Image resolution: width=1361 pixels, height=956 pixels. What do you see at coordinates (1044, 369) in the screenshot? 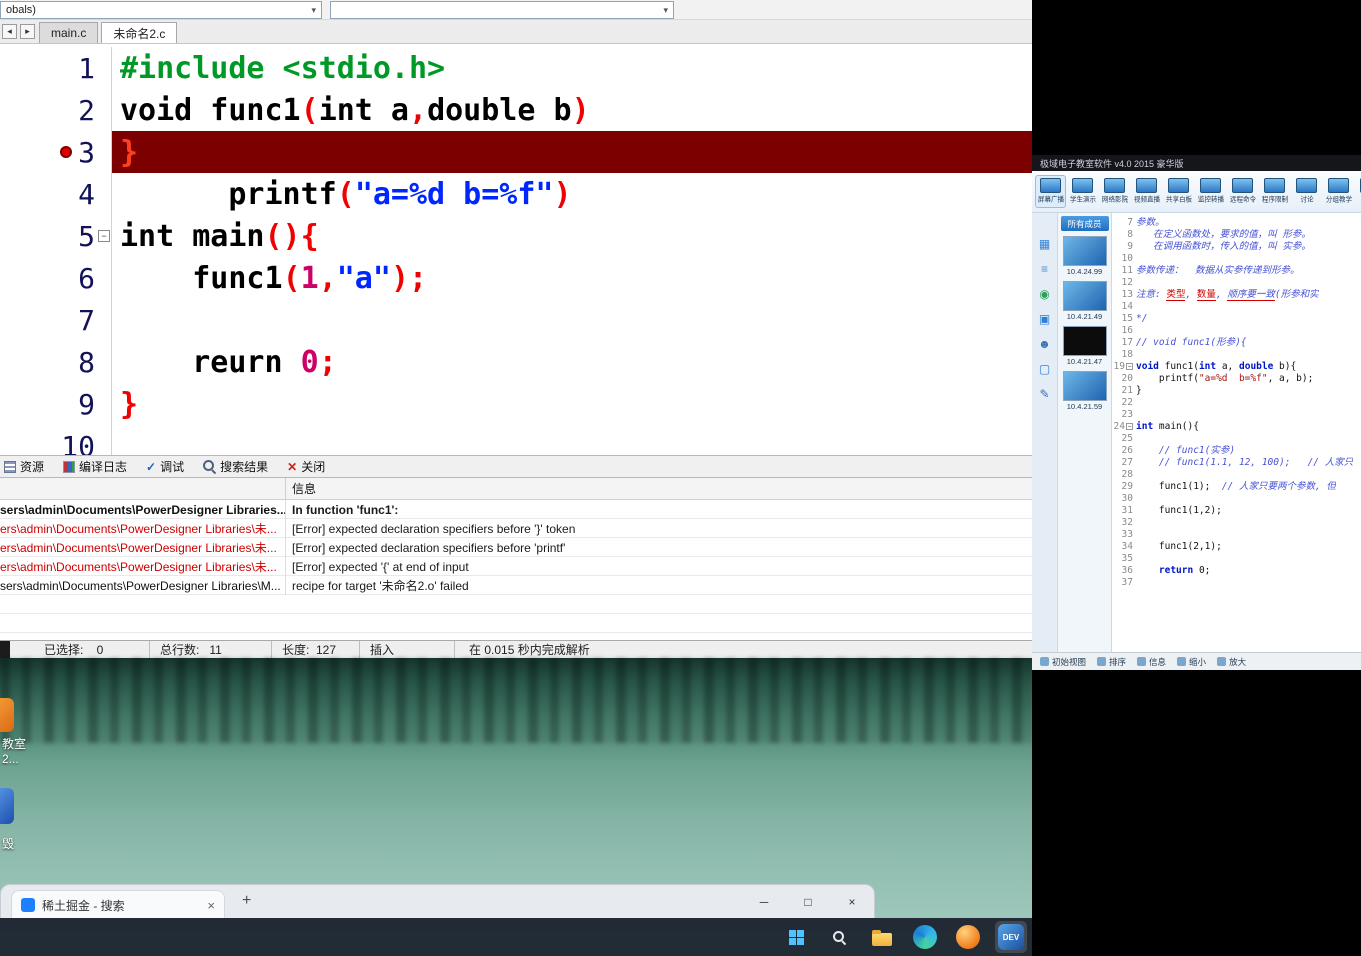
I see `monitor-icon: ▢` at bounding box center [1044, 369].